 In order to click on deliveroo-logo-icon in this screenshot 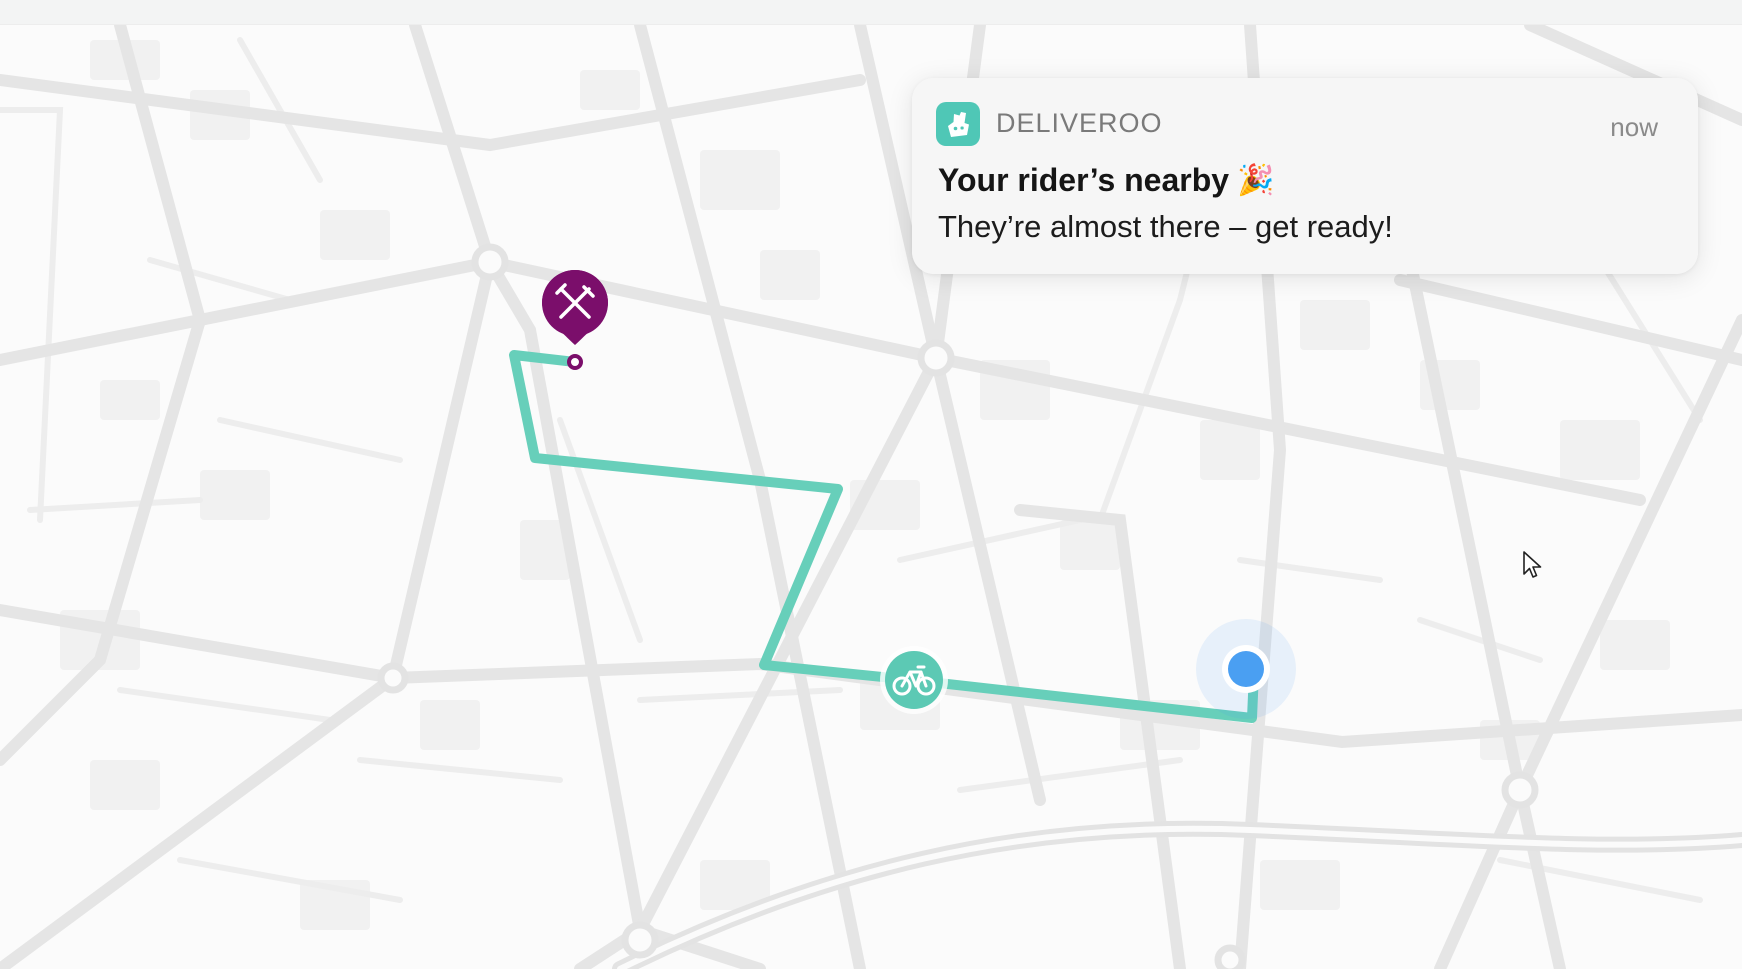, I will do `click(958, 124)`.